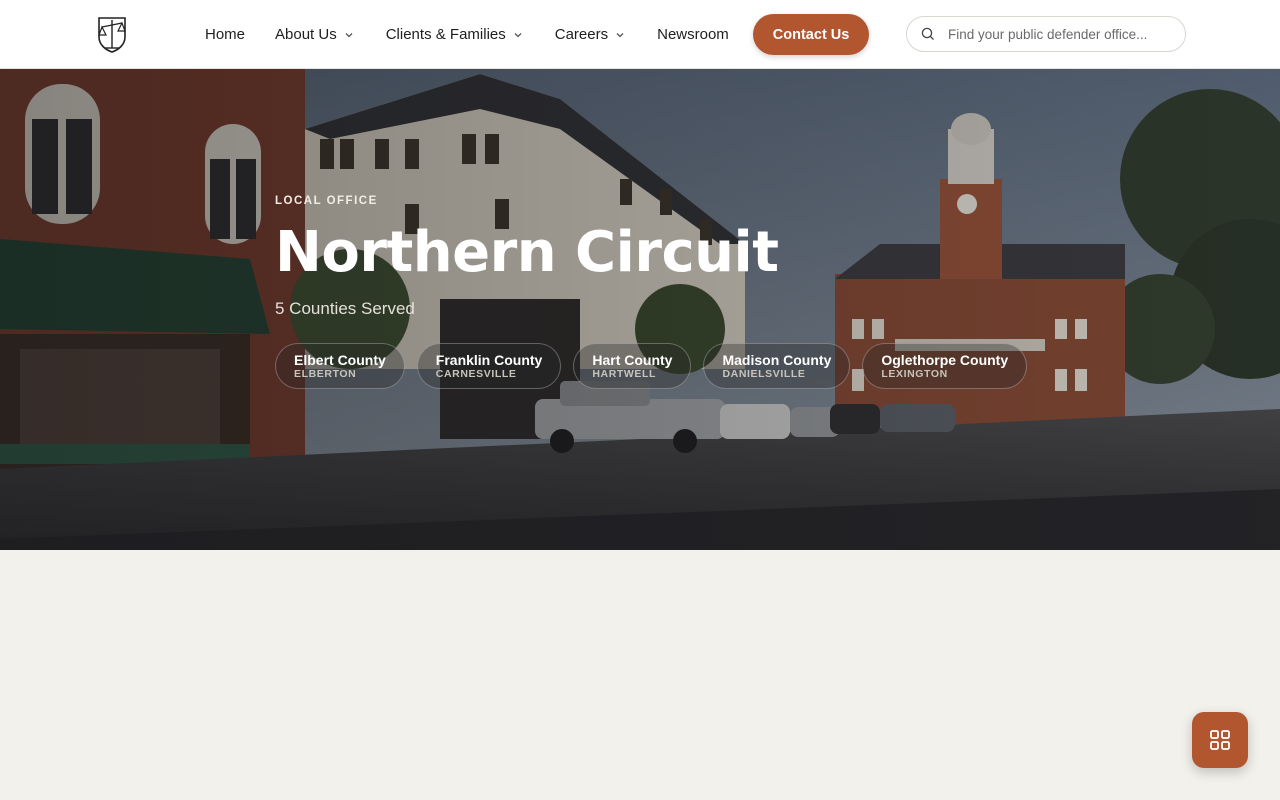 Image resolution: width=1280 pixels, height=800 pixels. I want to click on county-pill-madison: Madison County DANIELSVILLE, so click(777, 366).